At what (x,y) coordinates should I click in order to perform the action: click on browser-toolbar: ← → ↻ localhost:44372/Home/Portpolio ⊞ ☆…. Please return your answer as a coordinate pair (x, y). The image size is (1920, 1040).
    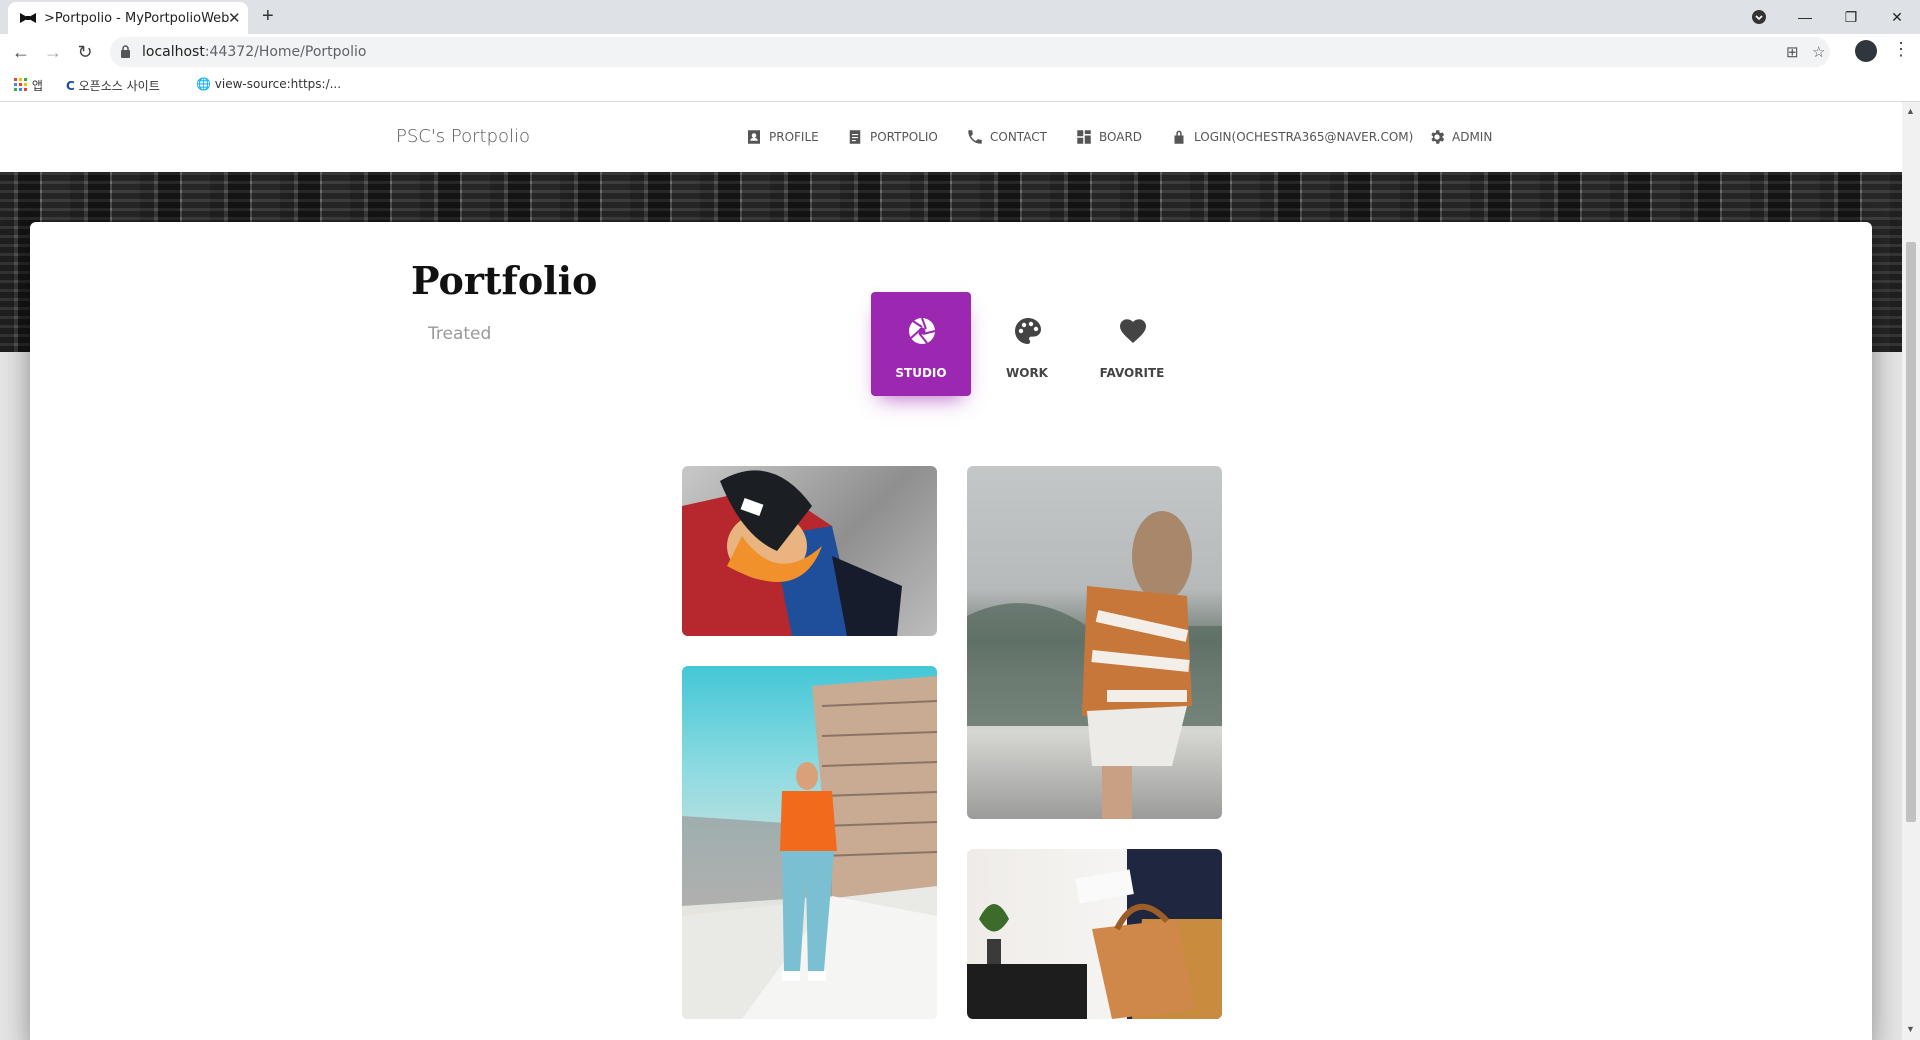
    Looking at the image, I should click on (960, 52).